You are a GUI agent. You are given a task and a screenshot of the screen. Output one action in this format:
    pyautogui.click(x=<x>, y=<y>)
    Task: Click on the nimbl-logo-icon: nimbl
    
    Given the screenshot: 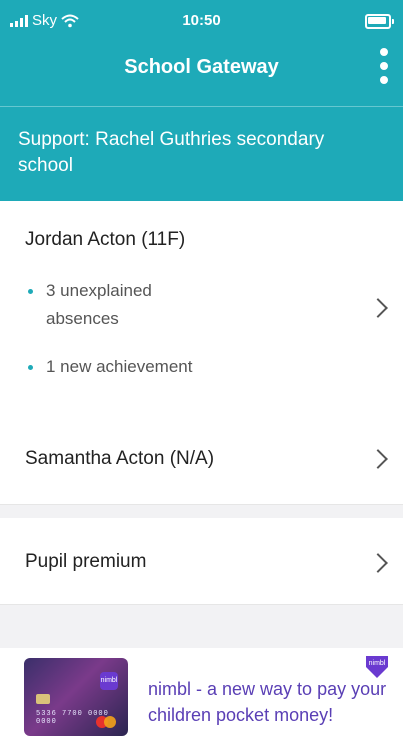 What is the action you would take?
    pyautogui.click(x=377, y=667)
    